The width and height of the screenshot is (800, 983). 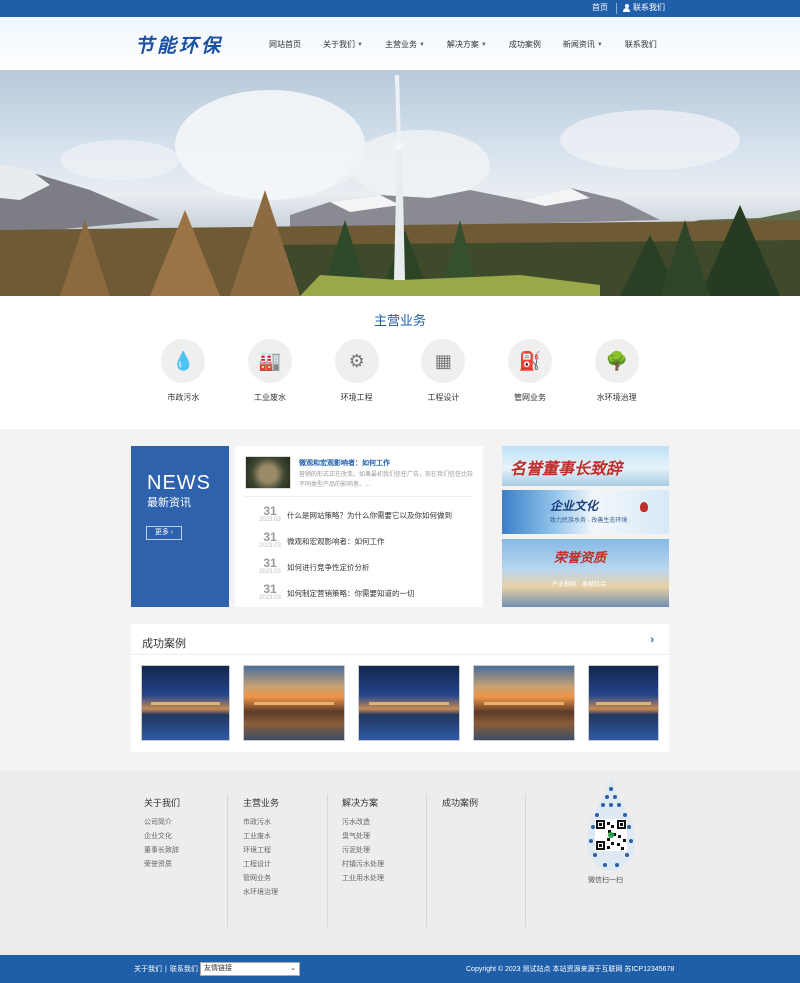 What do you see at coordinates (363, 851) in the screenshot?
I see `footer-link: 污泥处理` at bounding box center [363, 851].